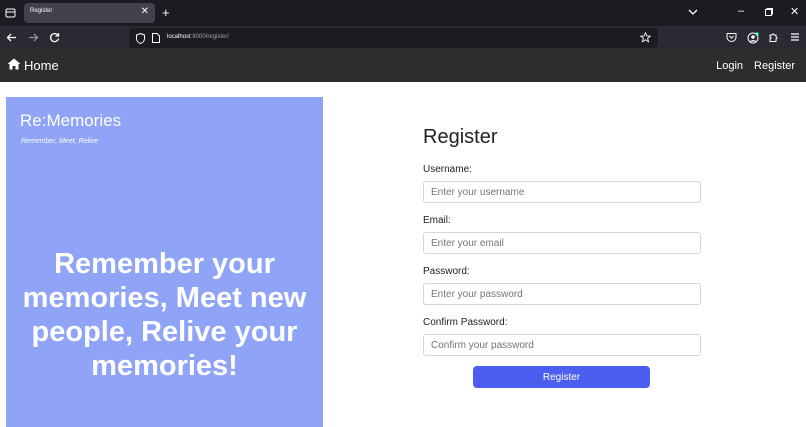 Image resolution: width=806 pixels, height=427 pixels. What do you see at coordinates (645, 38) in the screenshot?
I see `bookmark-star-icon` at bounding box center [645, 38].